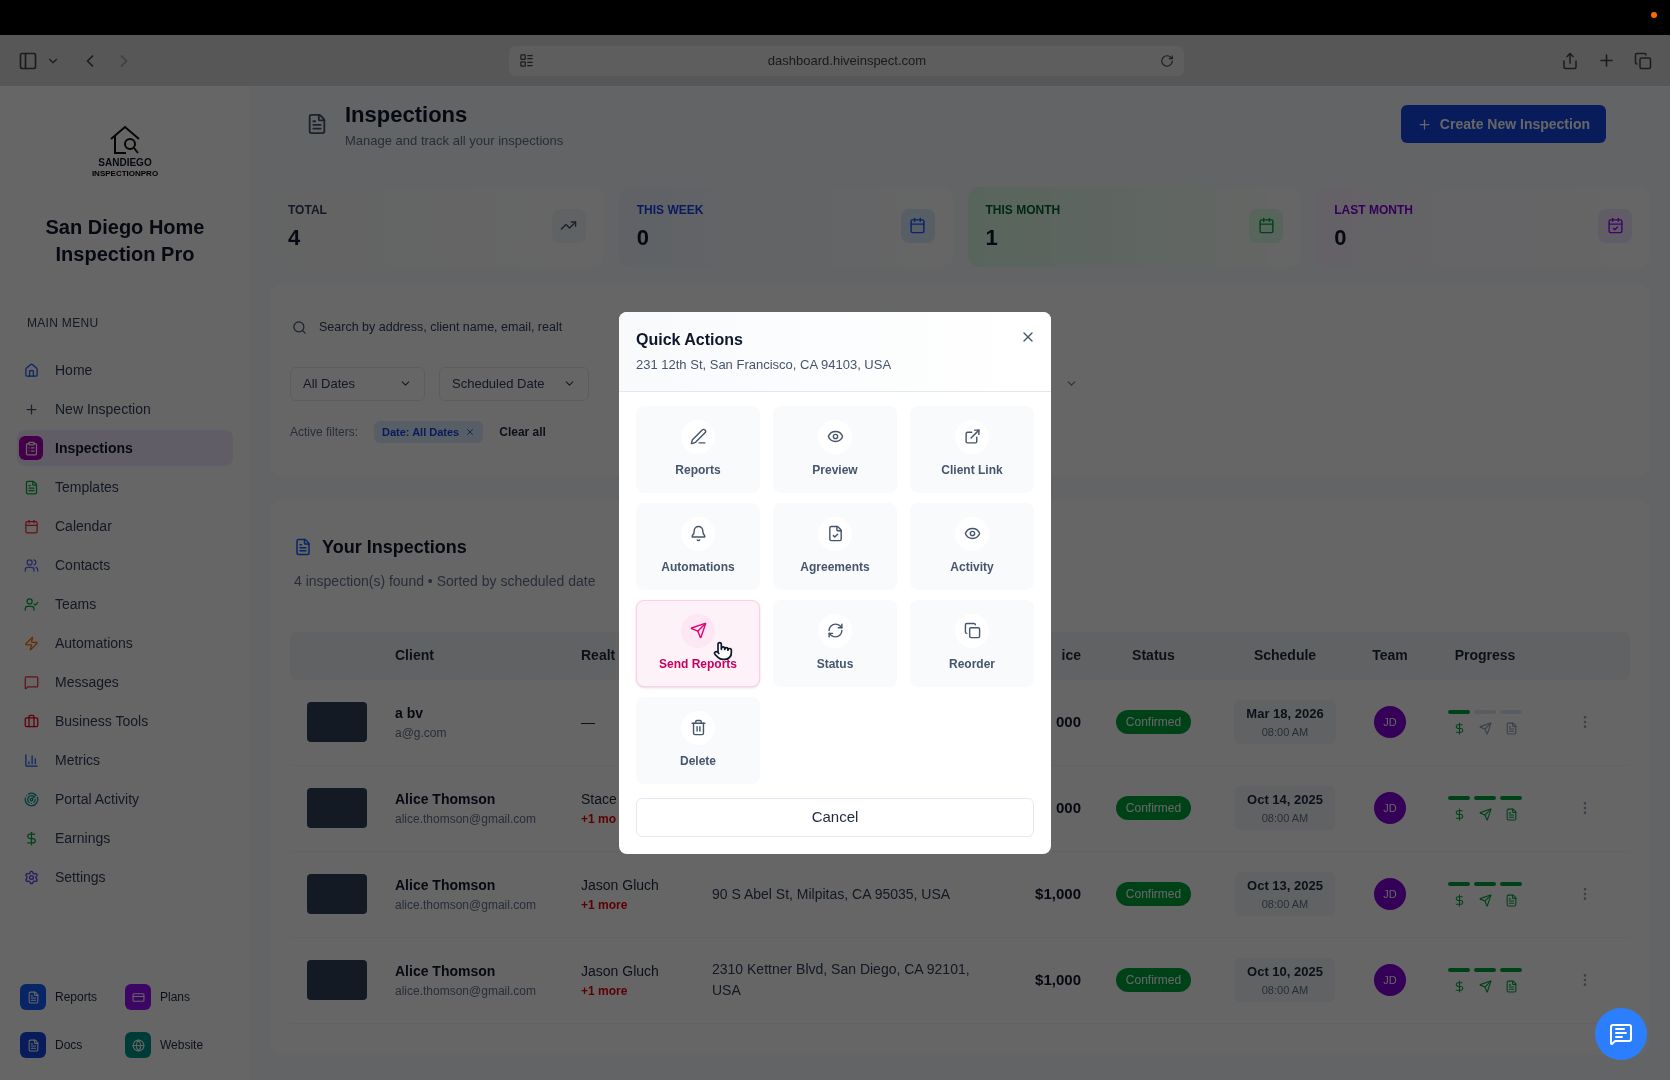 Image resolution: width=1670 pixels, height=1080 pixels. I want to click on sidebar-item: Automations, so click(125, 643).